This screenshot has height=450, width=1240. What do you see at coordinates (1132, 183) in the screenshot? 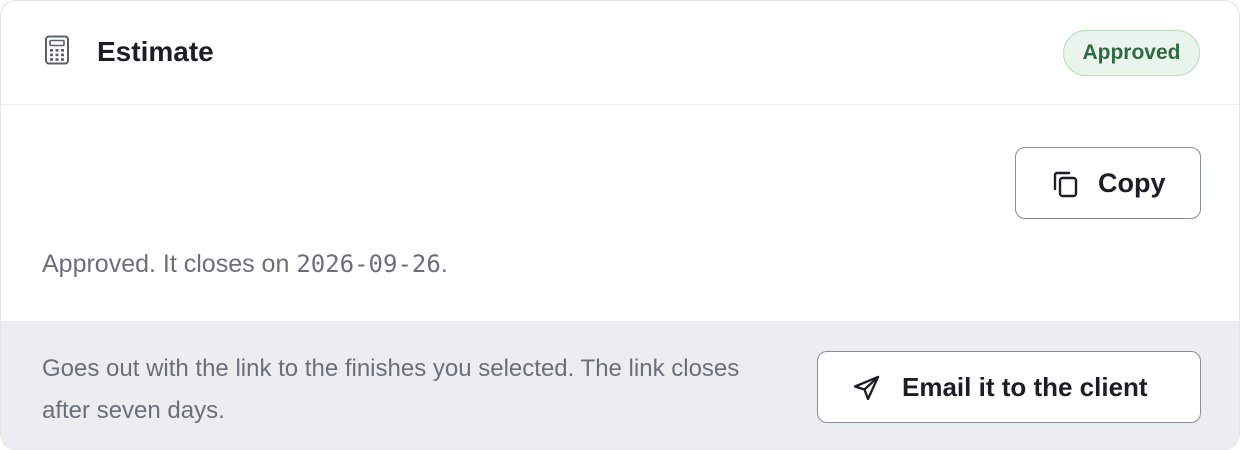
I see `copy-button-label: Copy` at bounding box center [1132, 183].